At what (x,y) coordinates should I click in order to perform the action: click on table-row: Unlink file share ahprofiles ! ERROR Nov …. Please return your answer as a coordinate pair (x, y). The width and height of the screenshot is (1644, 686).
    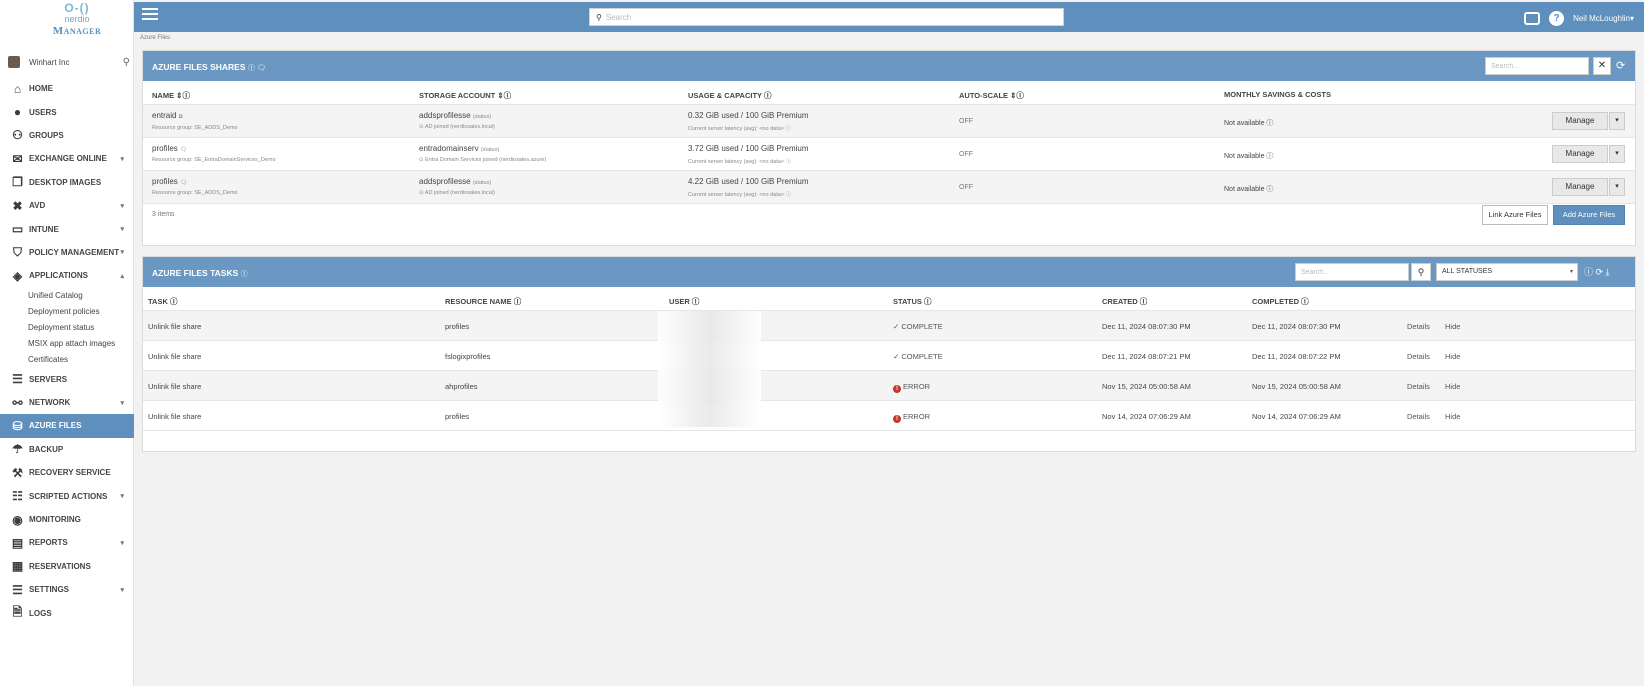
    Looking at the image, I should click on (889, 386).